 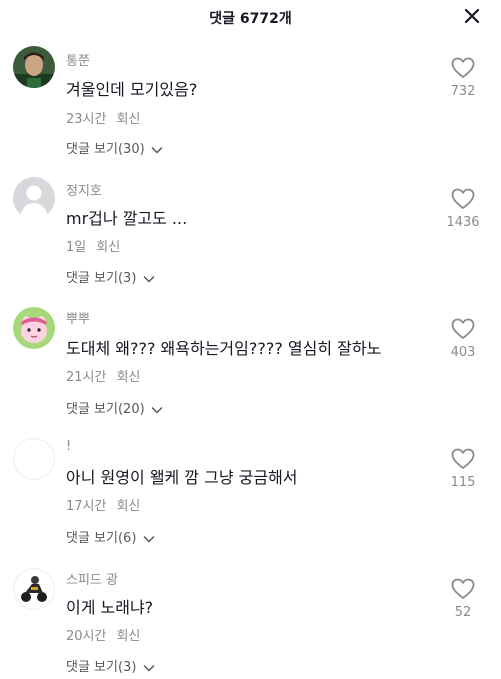 I want to click on comment-username: 뿌뿌, so click(x=78, y=317).